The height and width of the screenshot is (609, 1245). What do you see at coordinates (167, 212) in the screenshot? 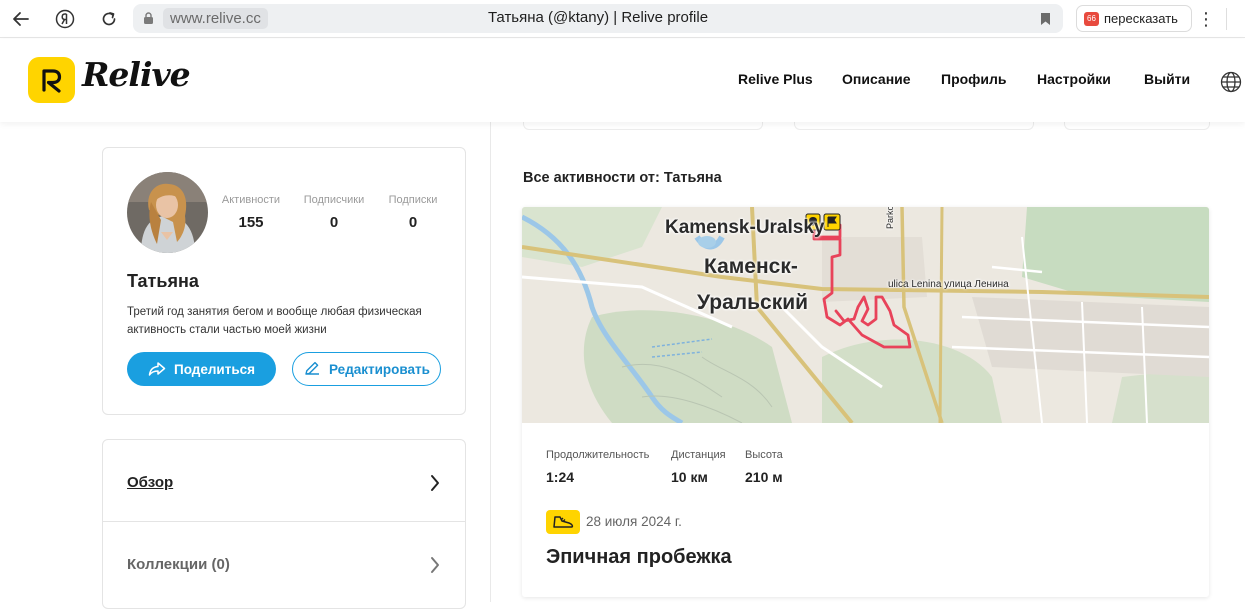
I see `avatar` at bounding box center [167, 212].